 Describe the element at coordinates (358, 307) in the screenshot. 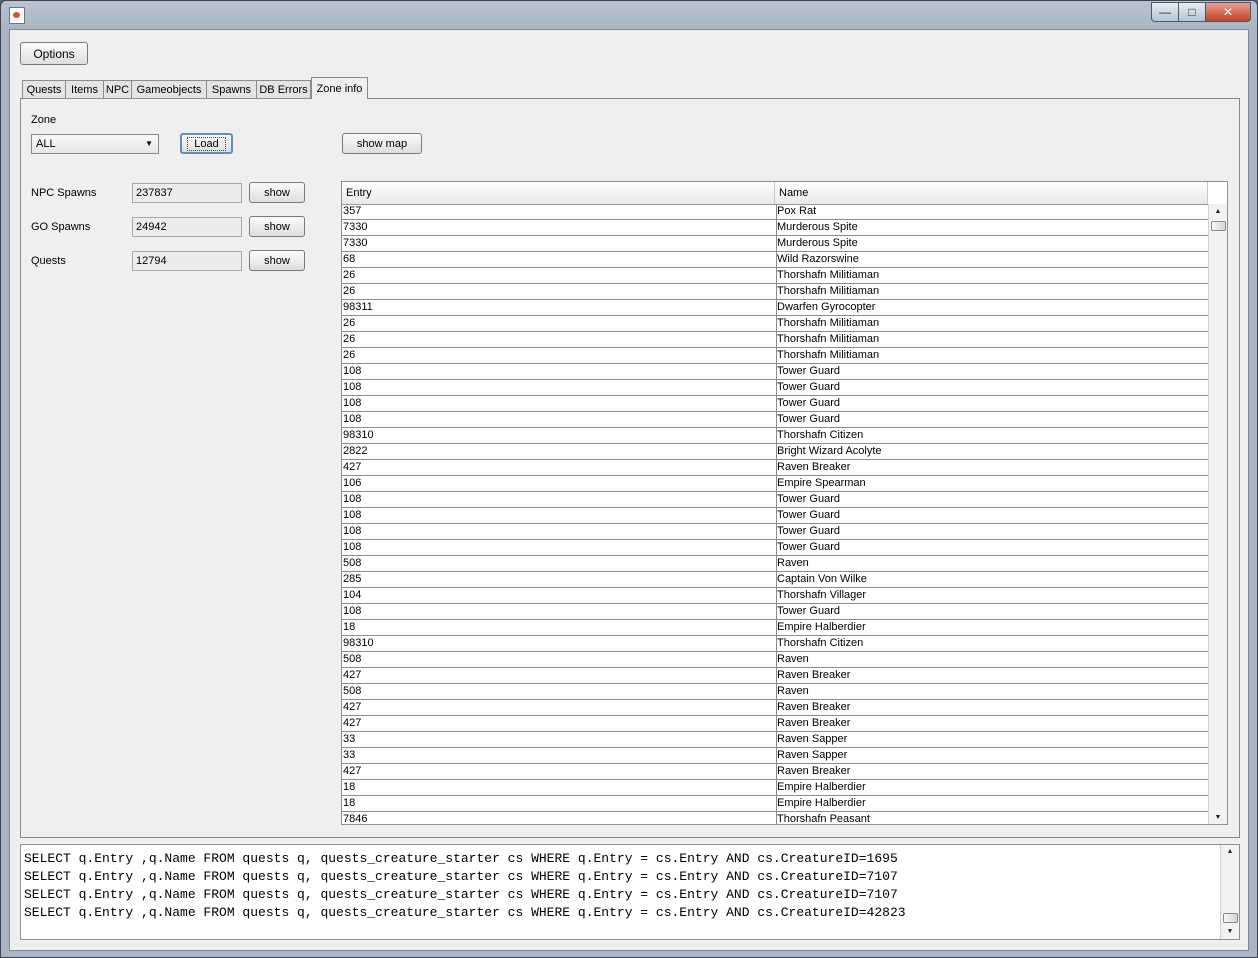

I see `entry-cell: 98311` at that location.